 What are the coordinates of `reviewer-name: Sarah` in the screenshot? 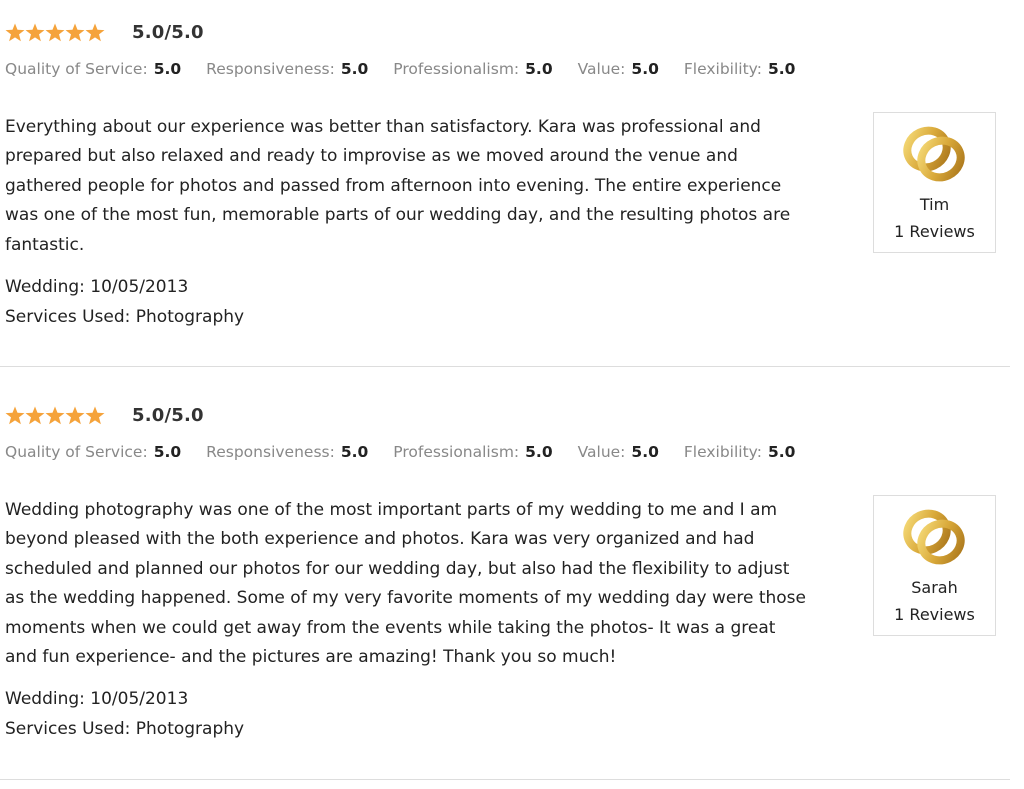 It's located at (934, 587).